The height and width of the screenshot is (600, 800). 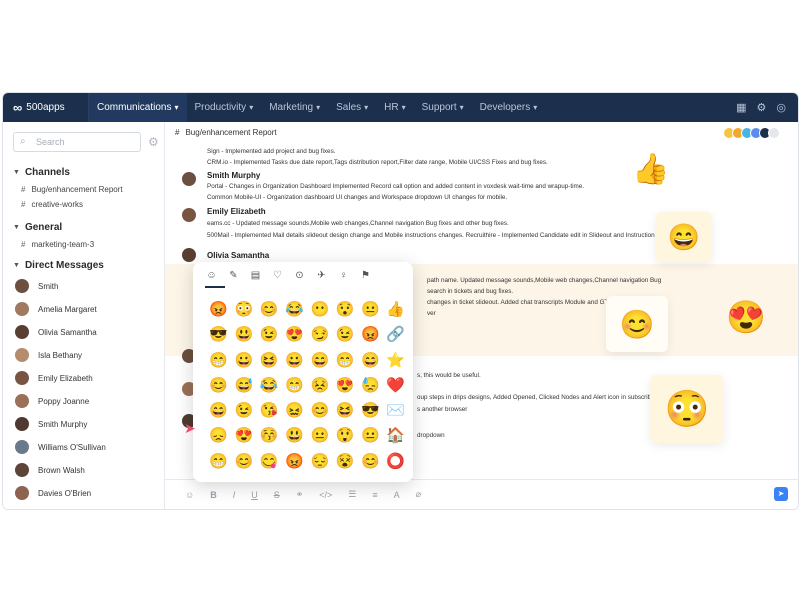 I want to click on attach-icon: ⌀, so click(x=418, y=494).